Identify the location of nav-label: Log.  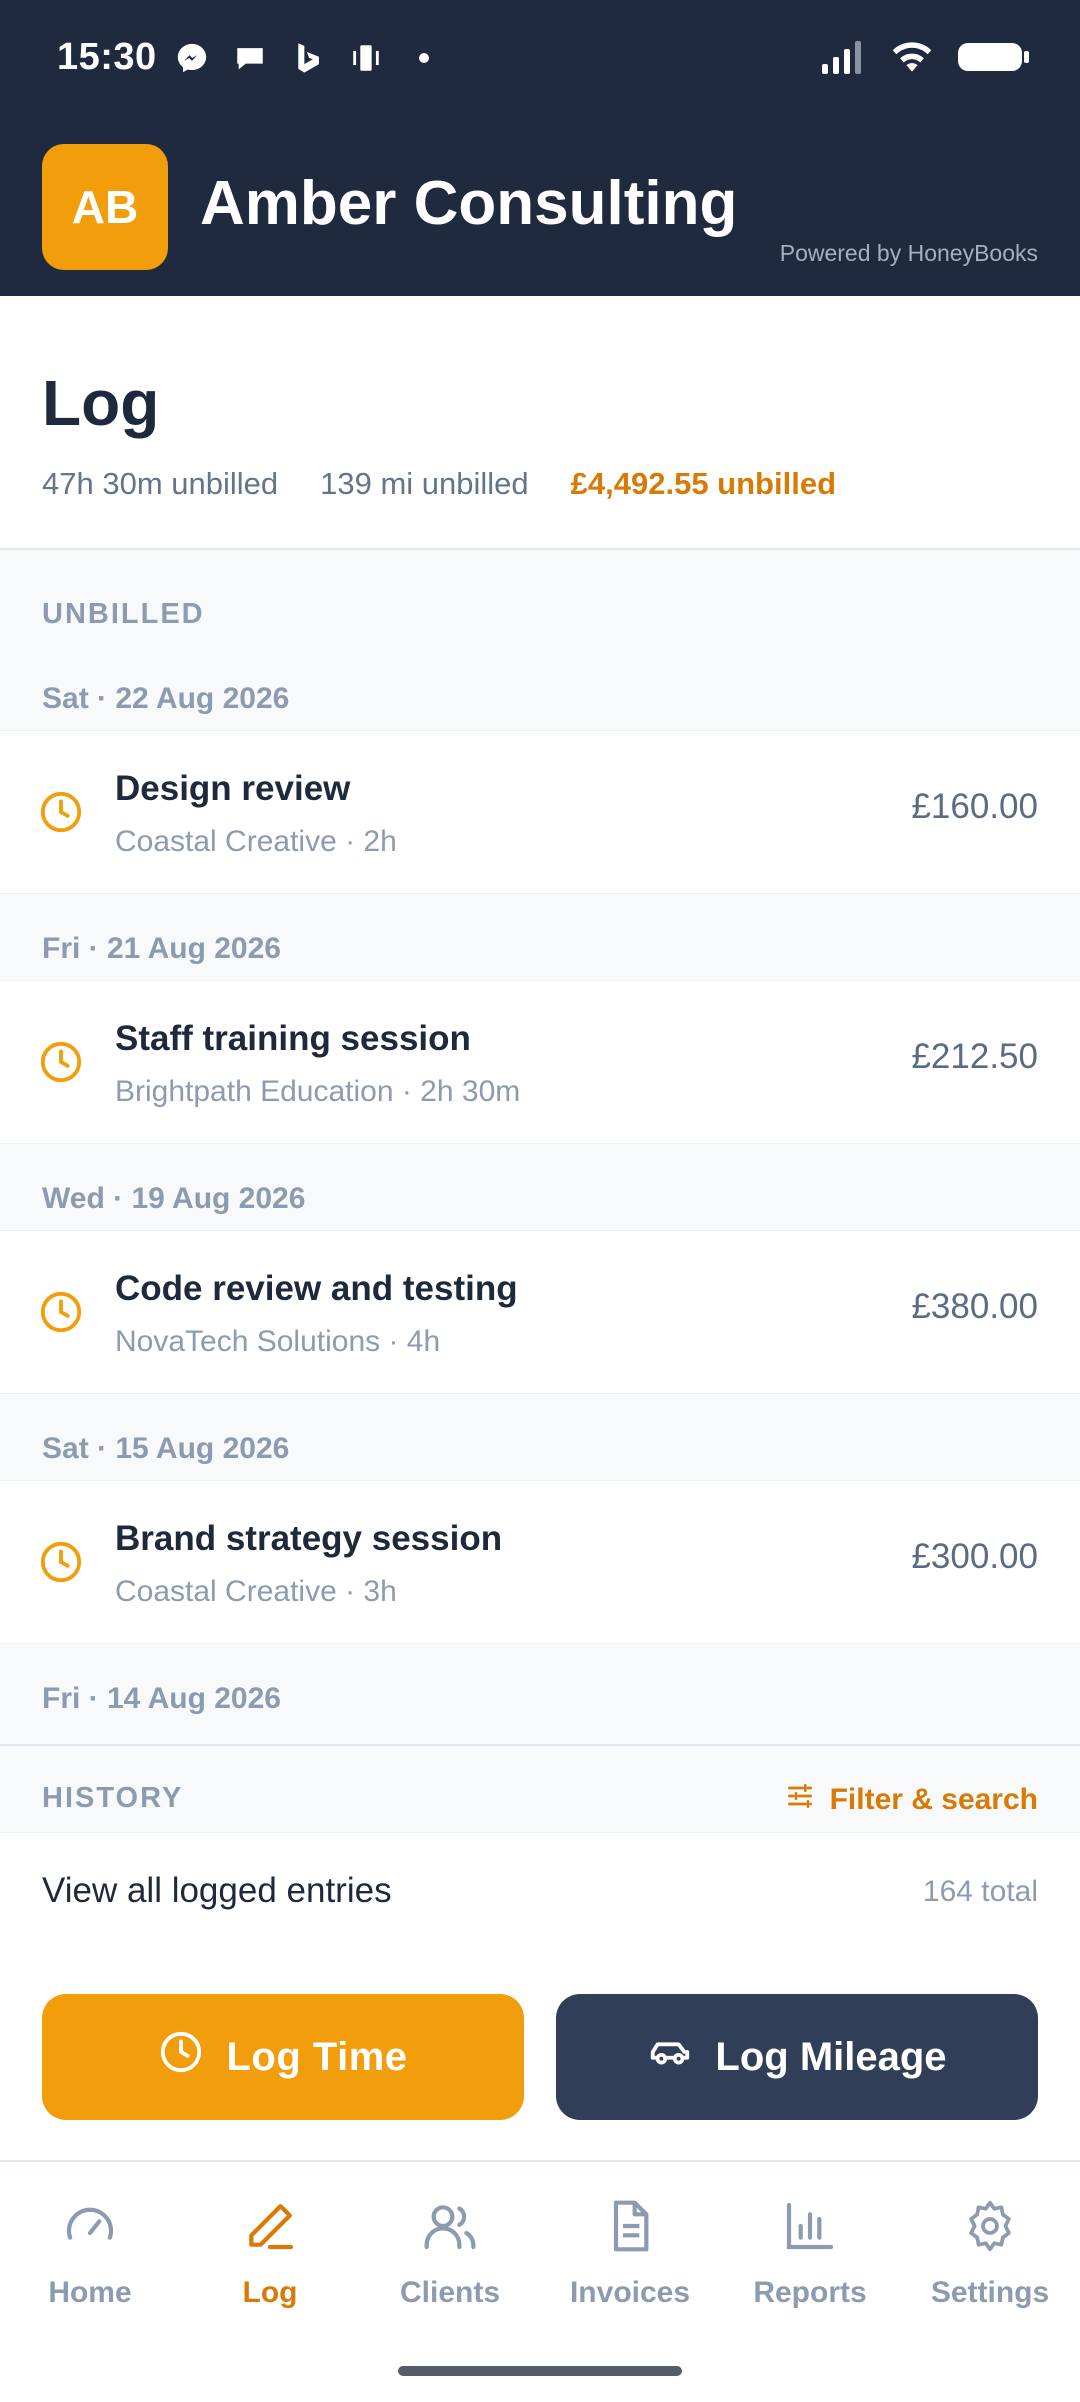
(270, 2292).